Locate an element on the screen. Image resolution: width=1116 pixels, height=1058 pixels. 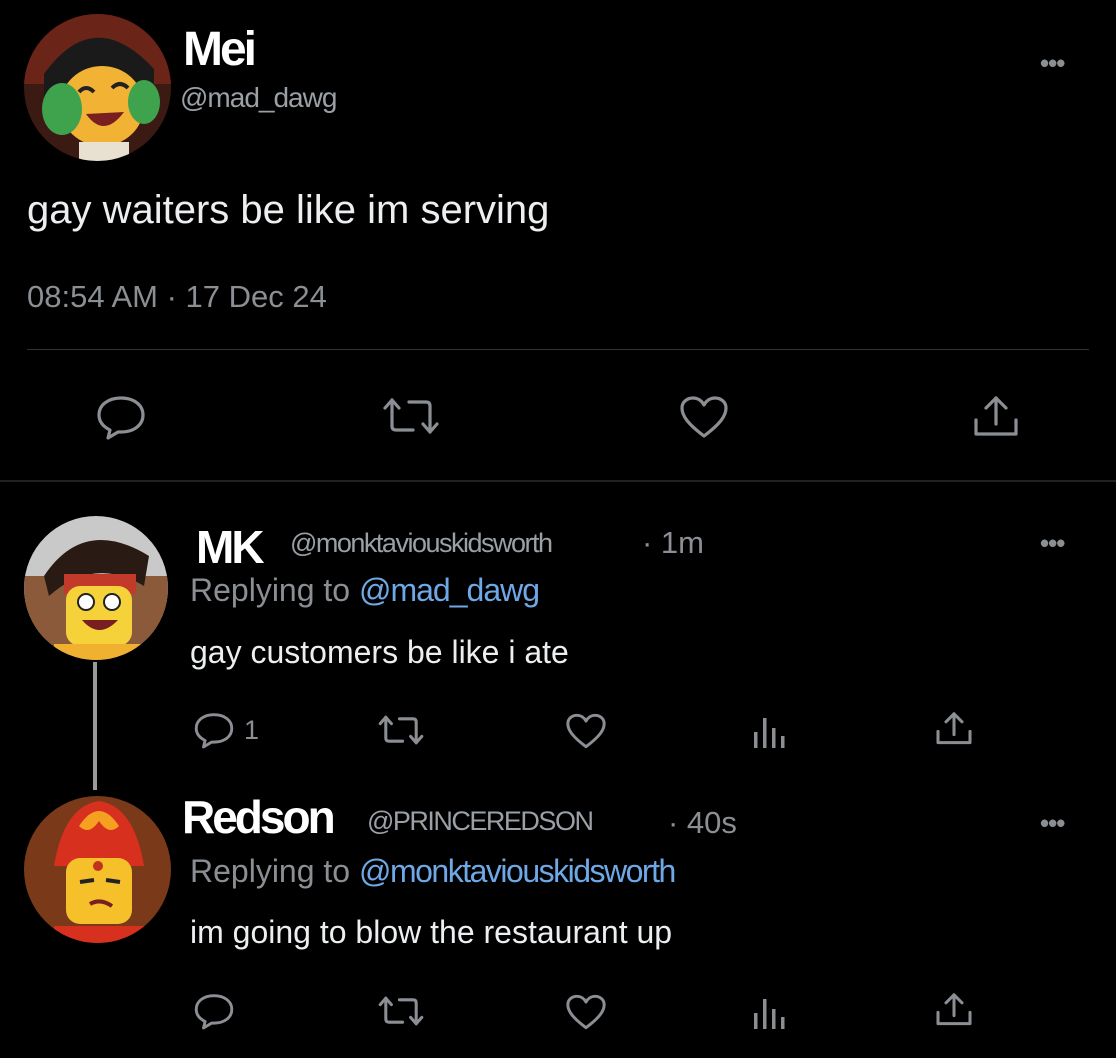
replying-to-link: @mad_dawg is located at coordinates (449, 590).